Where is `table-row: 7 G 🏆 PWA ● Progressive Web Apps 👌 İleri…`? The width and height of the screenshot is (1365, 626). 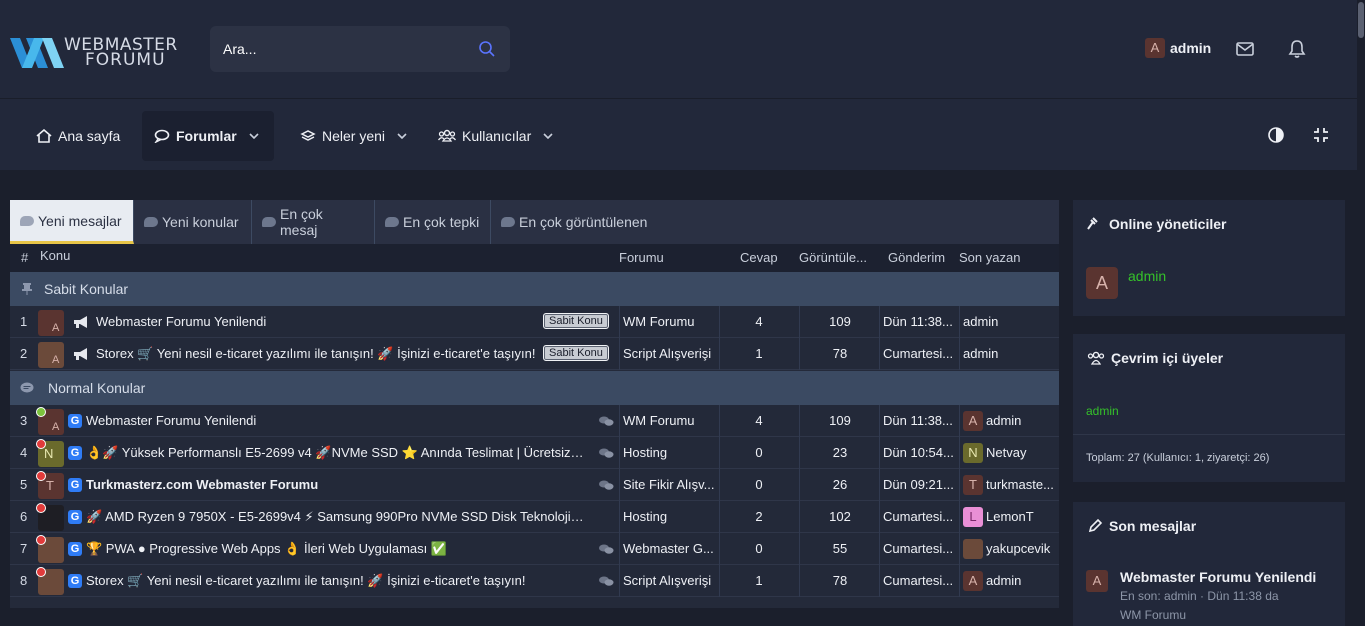
table-row: 7 G 🏆 PWA ● Progressive Web Apps 👌 İleri… is located at coordinates (534, 549).